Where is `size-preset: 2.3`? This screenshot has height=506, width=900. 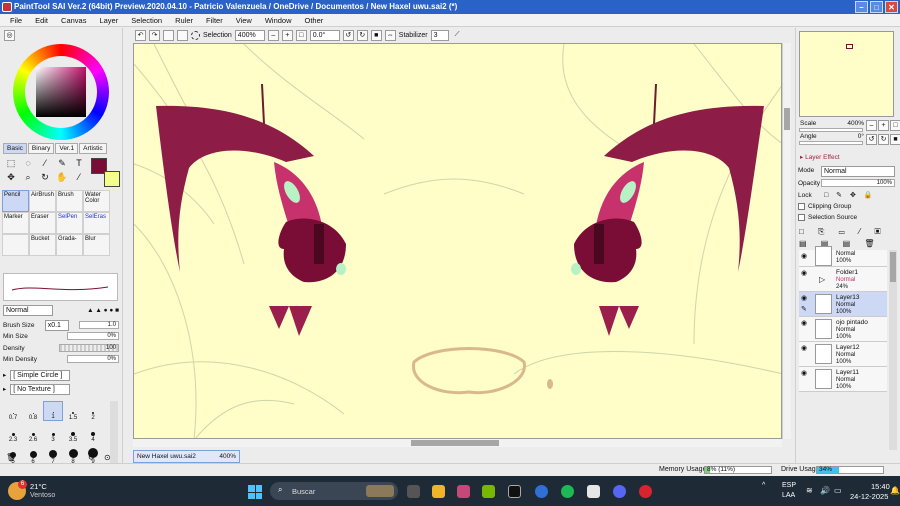
size-preset: 2.3 is located at coordinates (13, 433).